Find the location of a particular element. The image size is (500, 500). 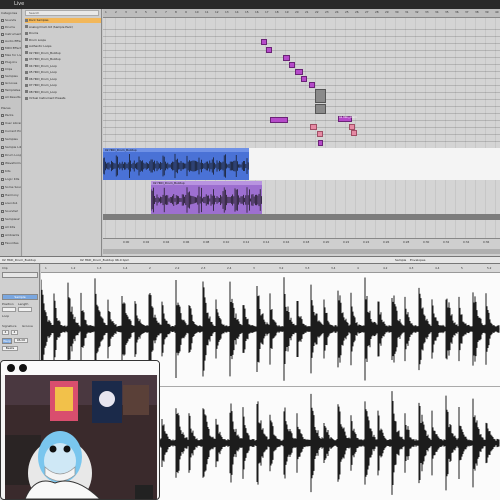

place-item: Logic Kits is located at coordinates (11, 179).